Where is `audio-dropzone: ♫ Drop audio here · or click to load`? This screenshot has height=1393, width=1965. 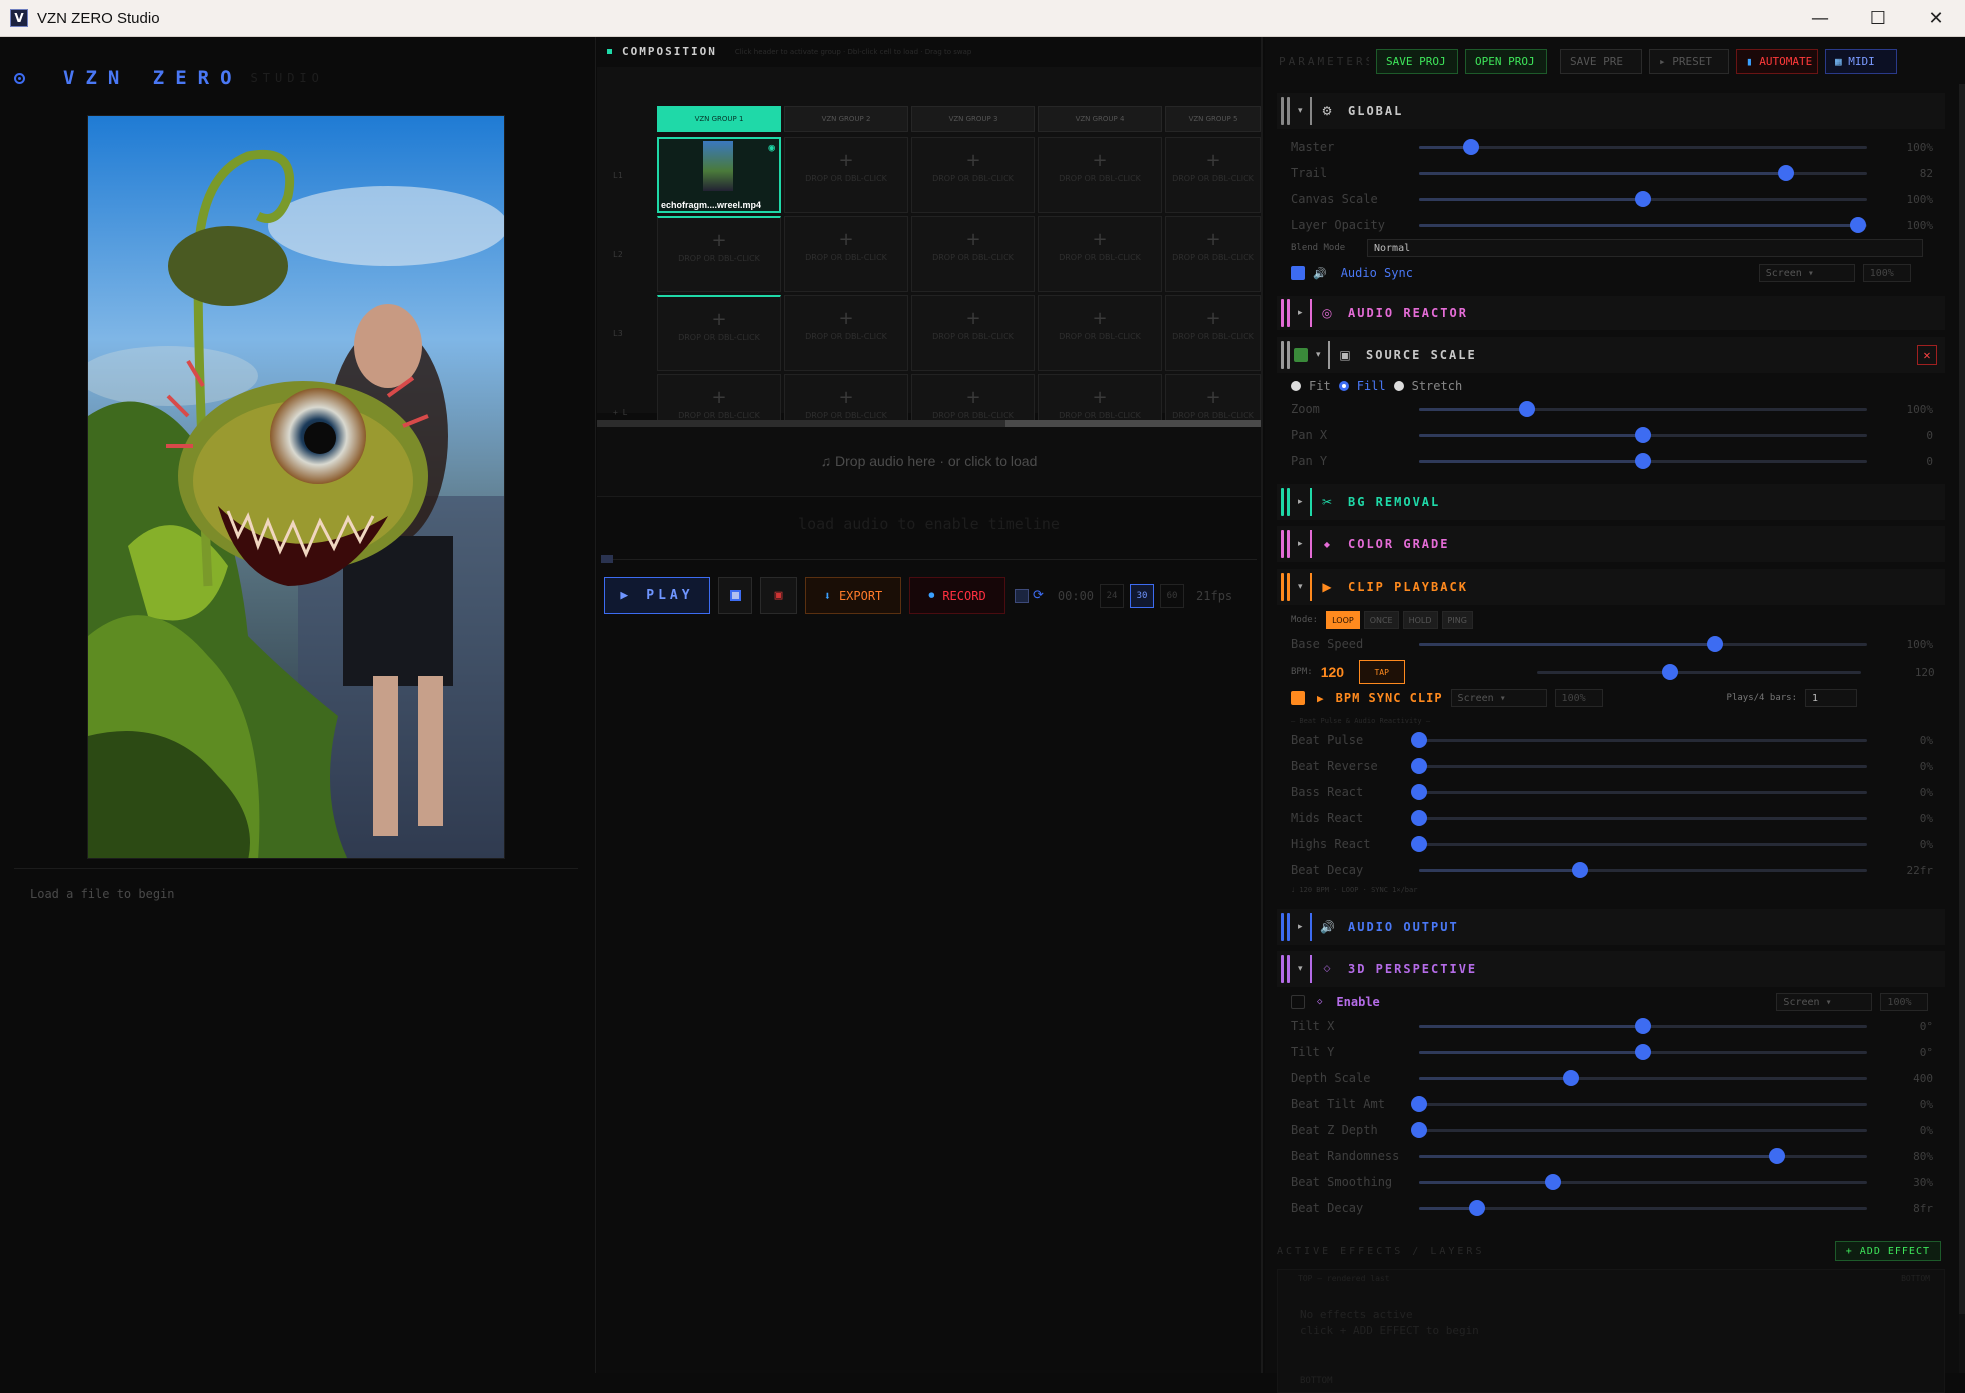 audio-dropzone: ♫ Drop audio here · or click to load is located at coordinates (929, 462).